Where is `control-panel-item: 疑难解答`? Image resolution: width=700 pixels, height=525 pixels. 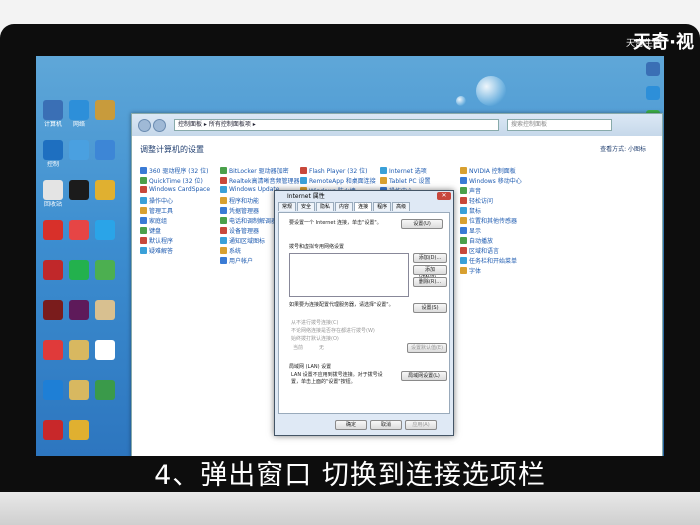 control-panel-item: 疑难解答 is located at coordinates (156, 250).